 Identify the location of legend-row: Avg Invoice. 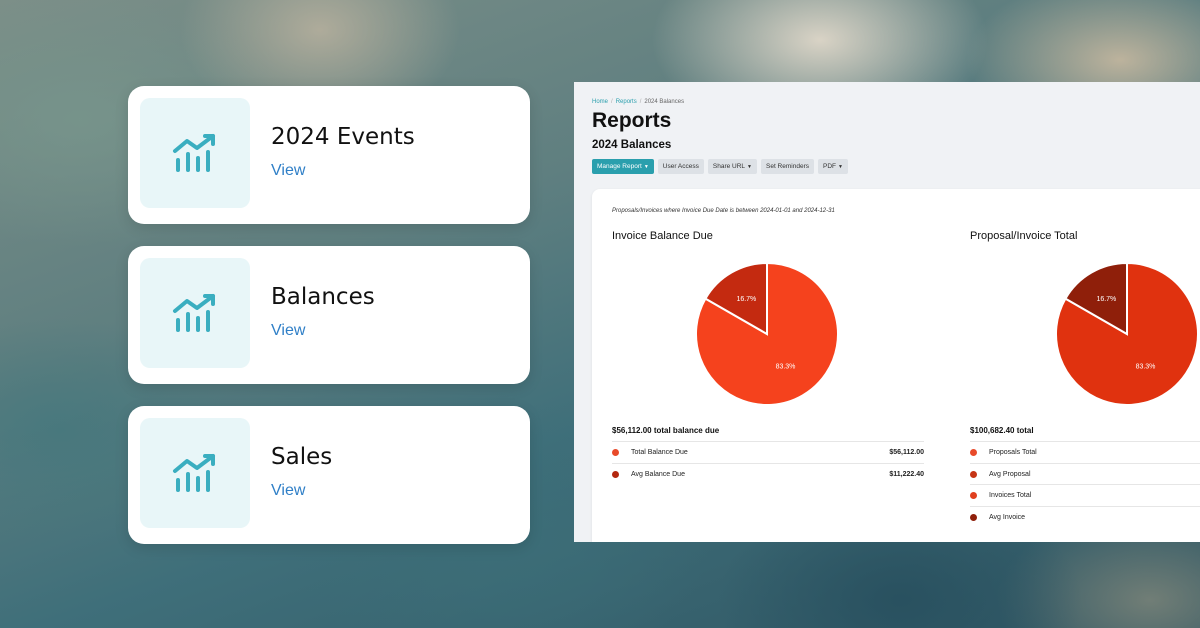
(1085, 516).